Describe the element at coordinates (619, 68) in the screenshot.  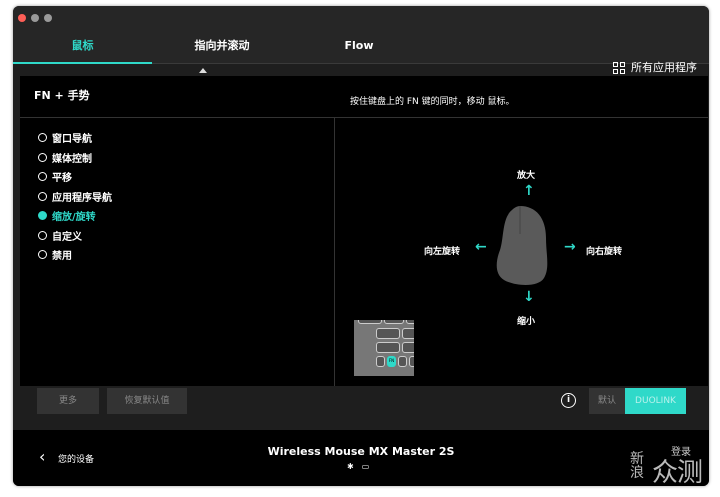
I see `grid-icon` at that location.